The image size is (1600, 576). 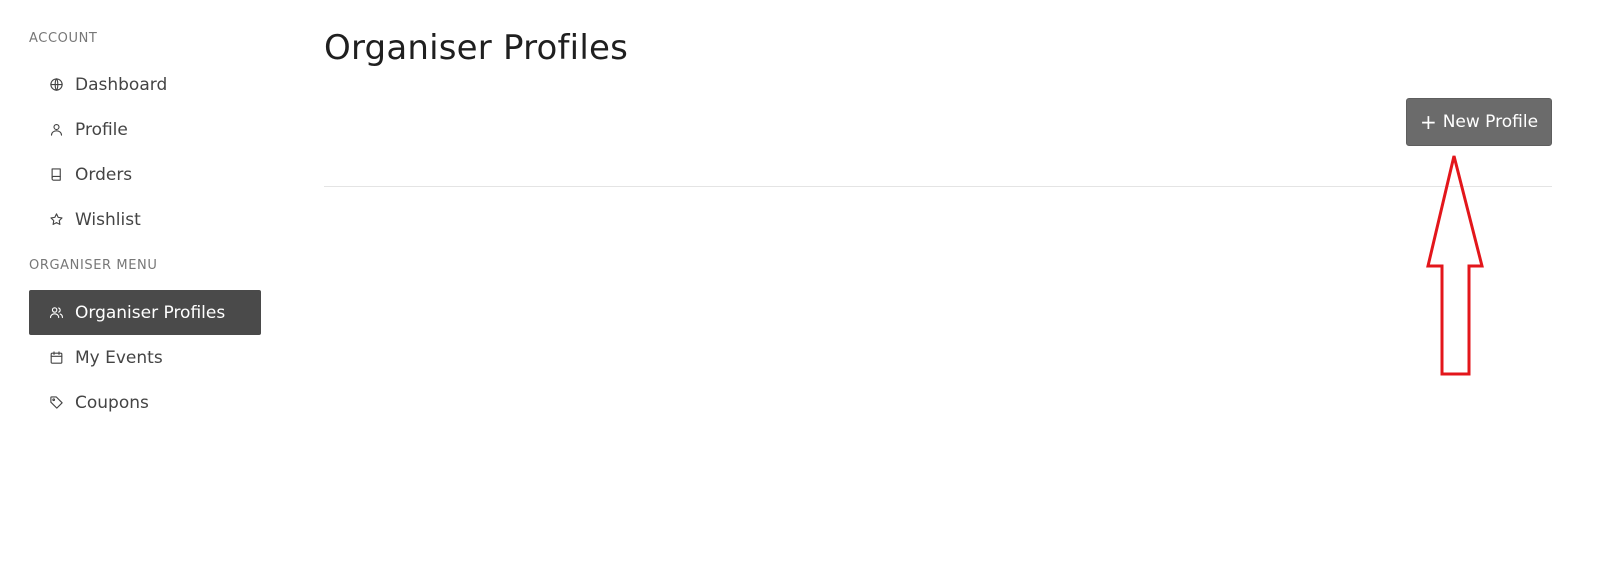 I want to click on sidebar-item-profile: Profile, so click(x=145, y=129).